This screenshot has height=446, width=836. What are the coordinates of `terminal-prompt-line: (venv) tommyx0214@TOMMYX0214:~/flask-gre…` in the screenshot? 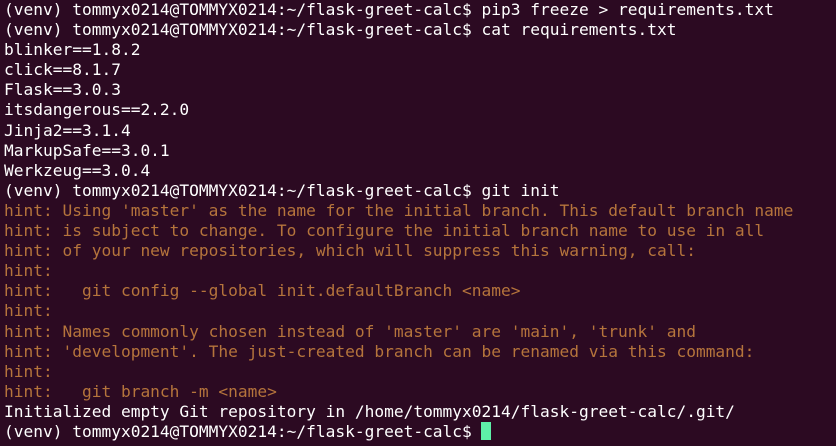 It's located at (418, 431).